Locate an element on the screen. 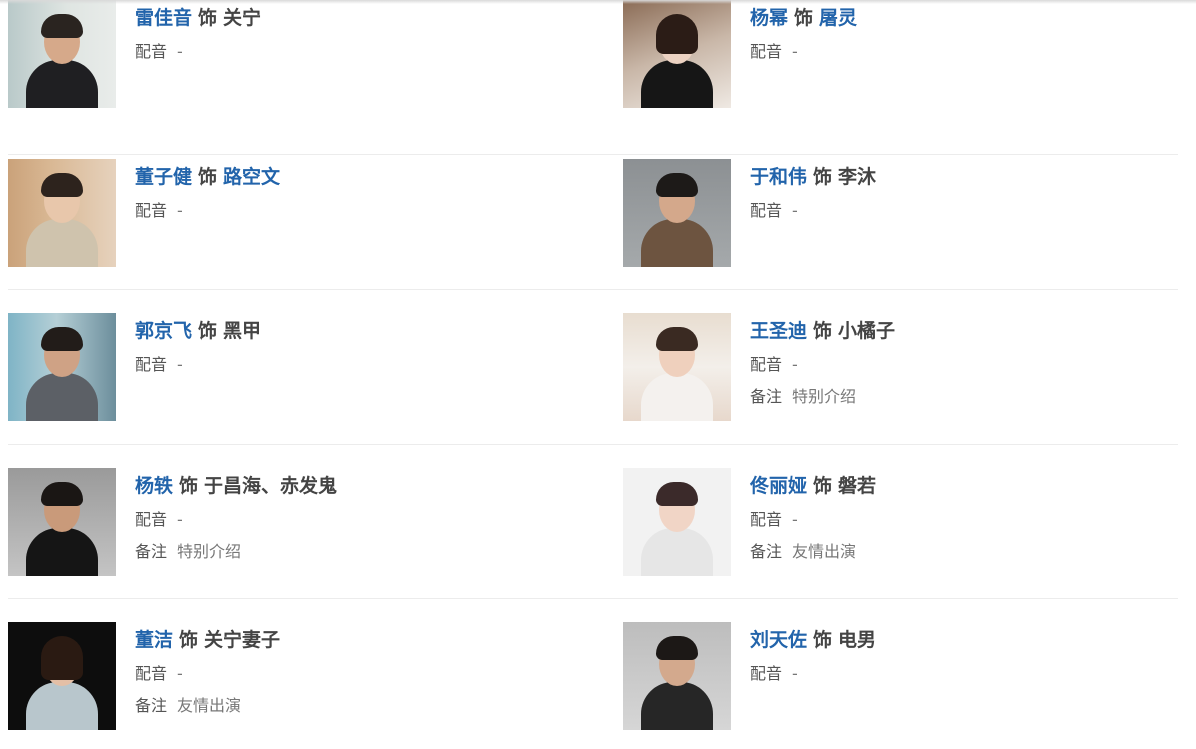 This screenshot has height=749, width=1196. cast-card: 杨轶饰于昌海、赤发鬼 配音 - 备注 特别介绍 is located at coordinates (288, 523).